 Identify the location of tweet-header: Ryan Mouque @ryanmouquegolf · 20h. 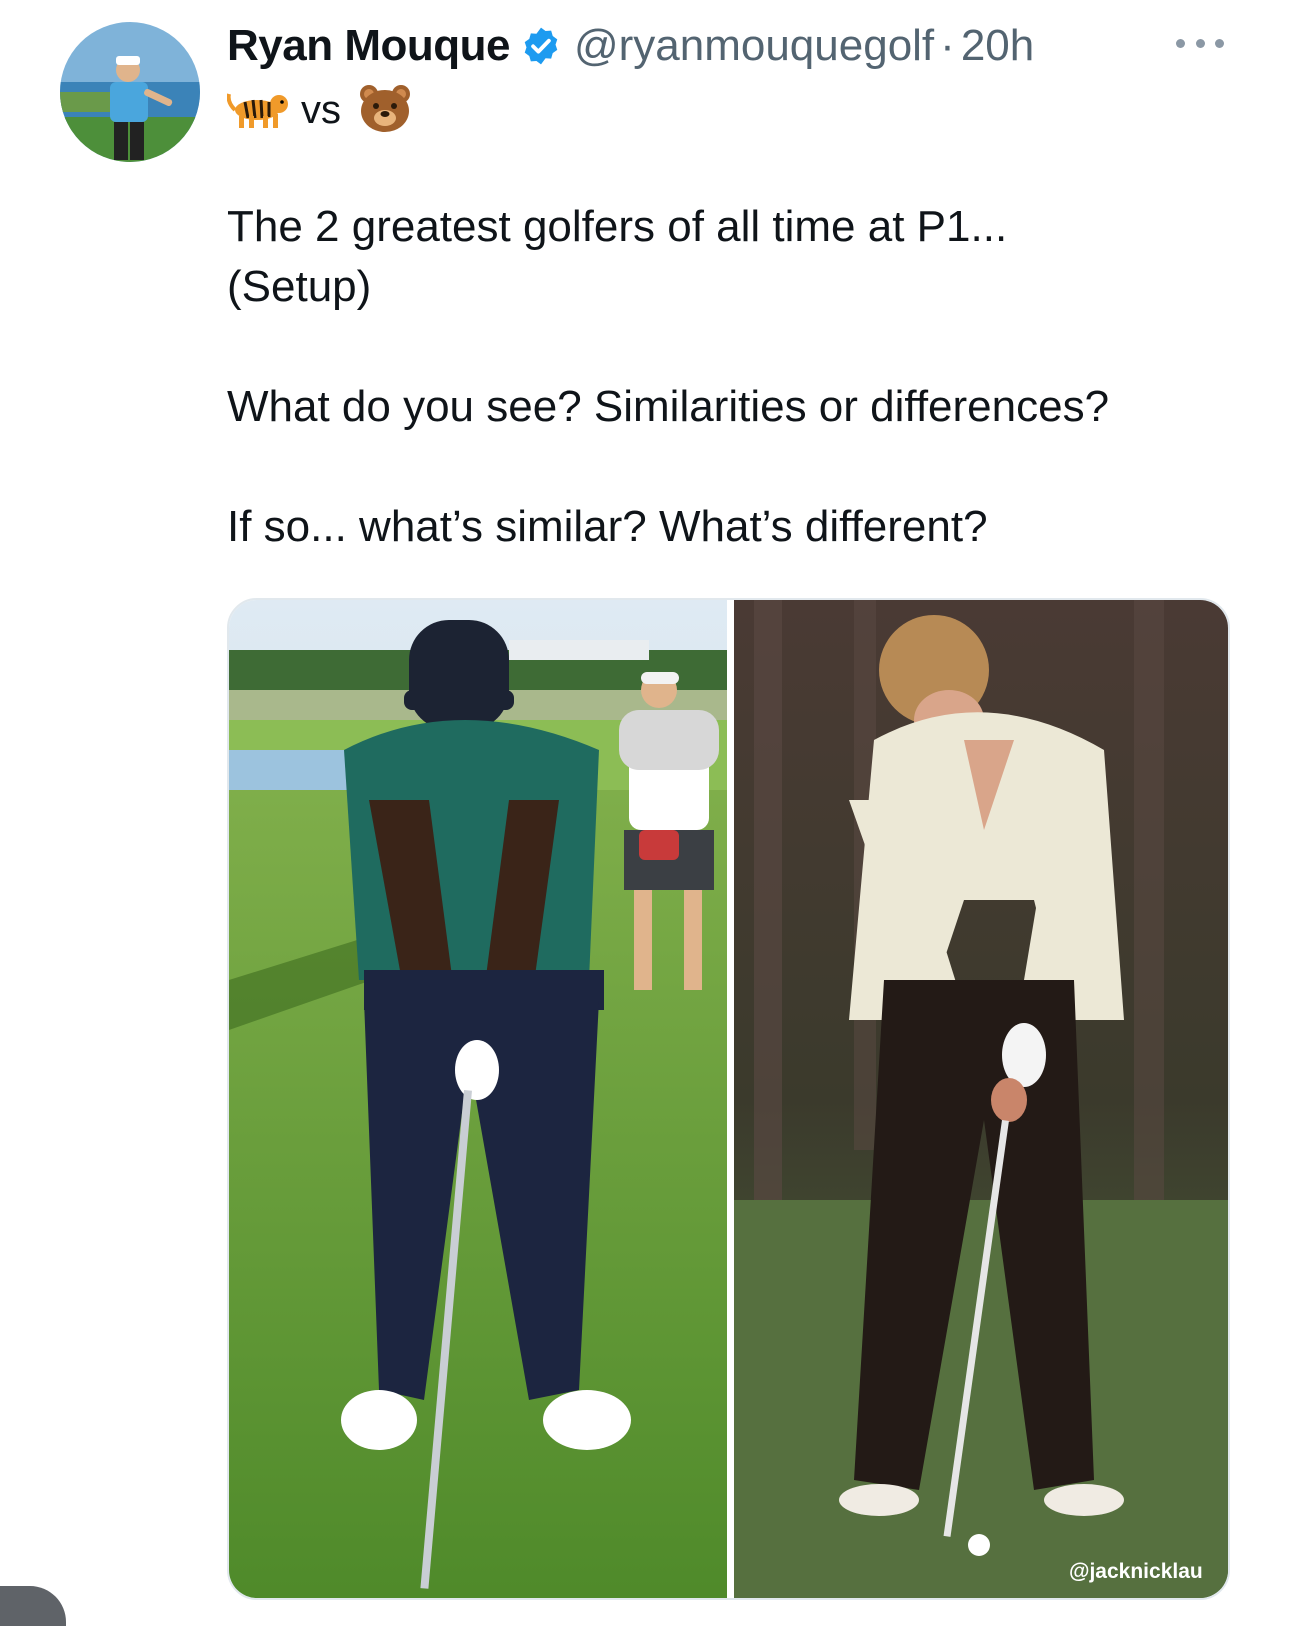
(630, 46).